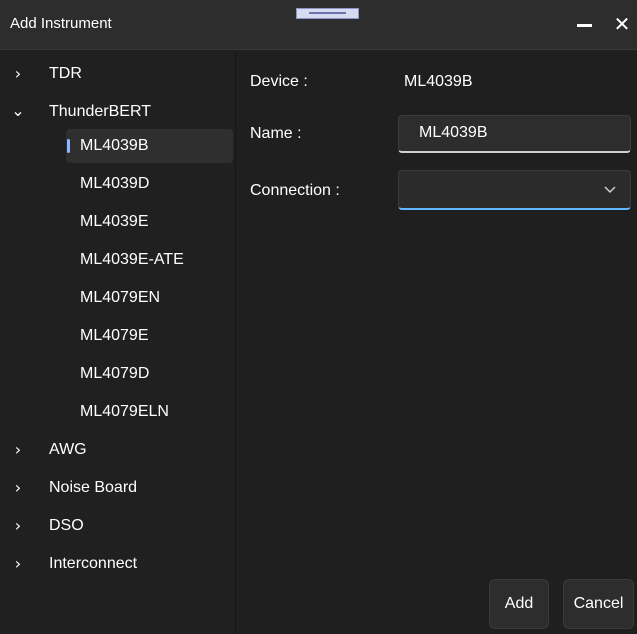  I want to click on device-value: ML4039B, so click(438, 81).